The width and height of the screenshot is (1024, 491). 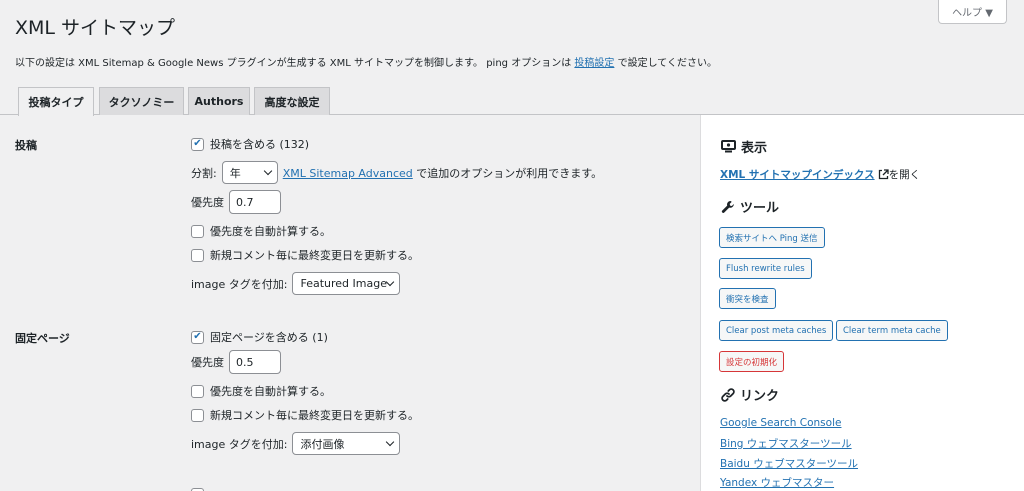 What do you see at coordinates (26, 145) in the screenshot?
I see `posts-section-label: 投稿` at bounding box center [26, 145].